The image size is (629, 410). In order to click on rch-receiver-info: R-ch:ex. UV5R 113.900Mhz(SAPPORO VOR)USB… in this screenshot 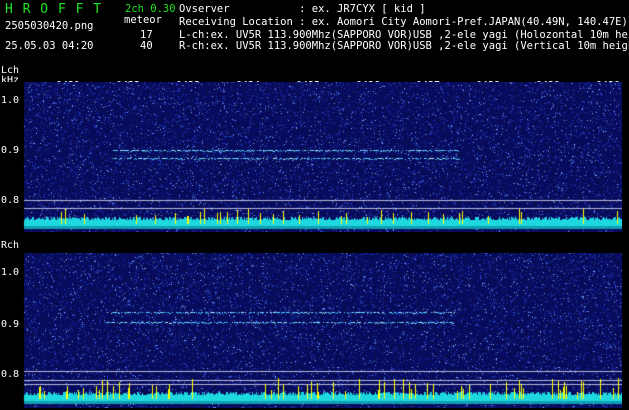, I will do `click(404, 46)`.